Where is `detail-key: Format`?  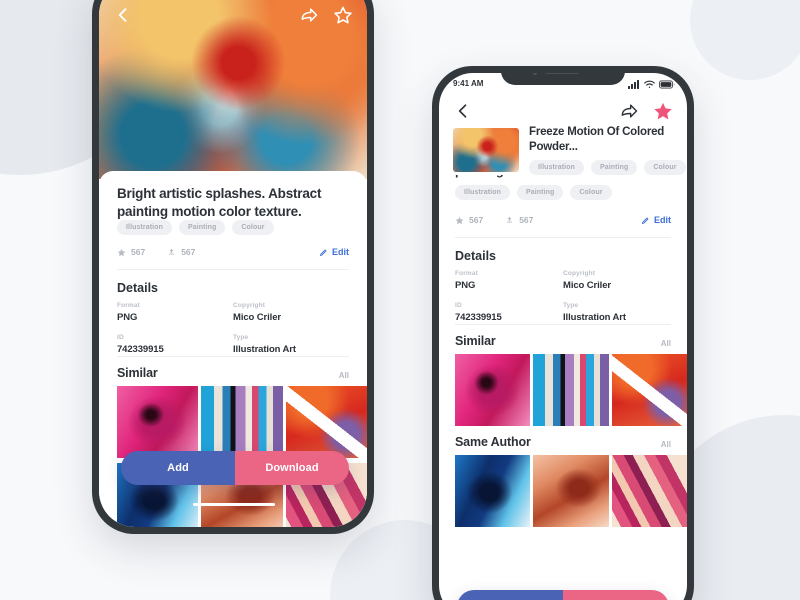
detail-key: Format is located at coordinates (466, 273).